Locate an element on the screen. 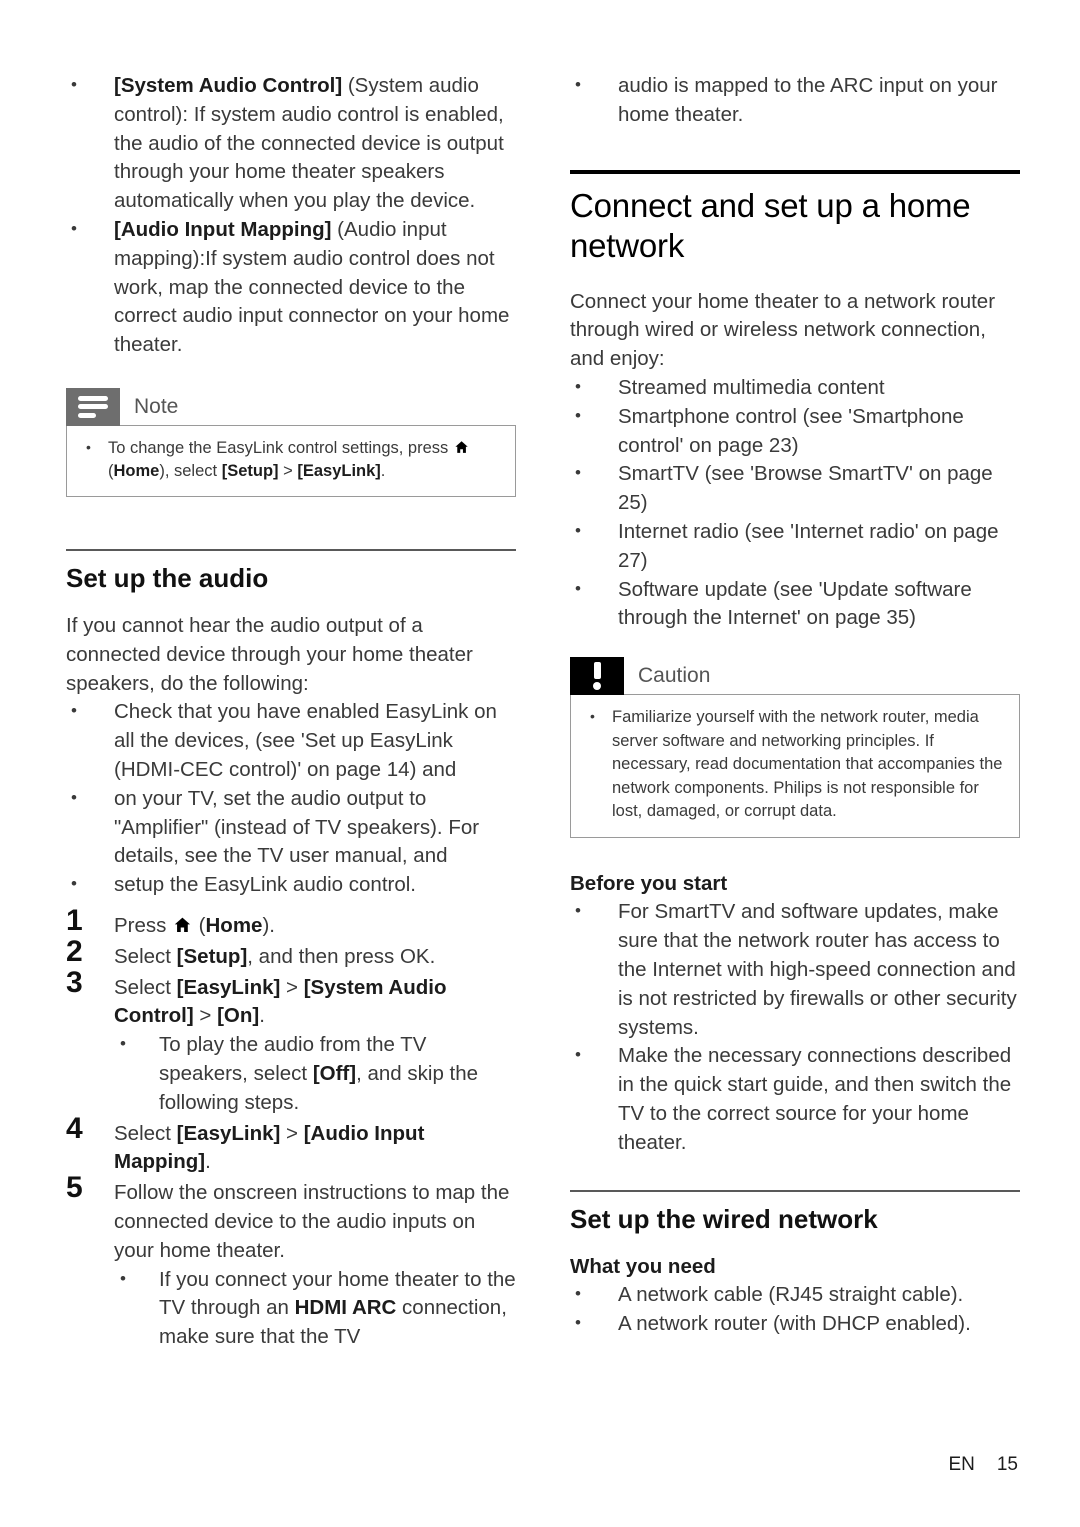  section-heading-set-up-the-wired-network: Set up the wired network is located at coordinates (724, 1218).